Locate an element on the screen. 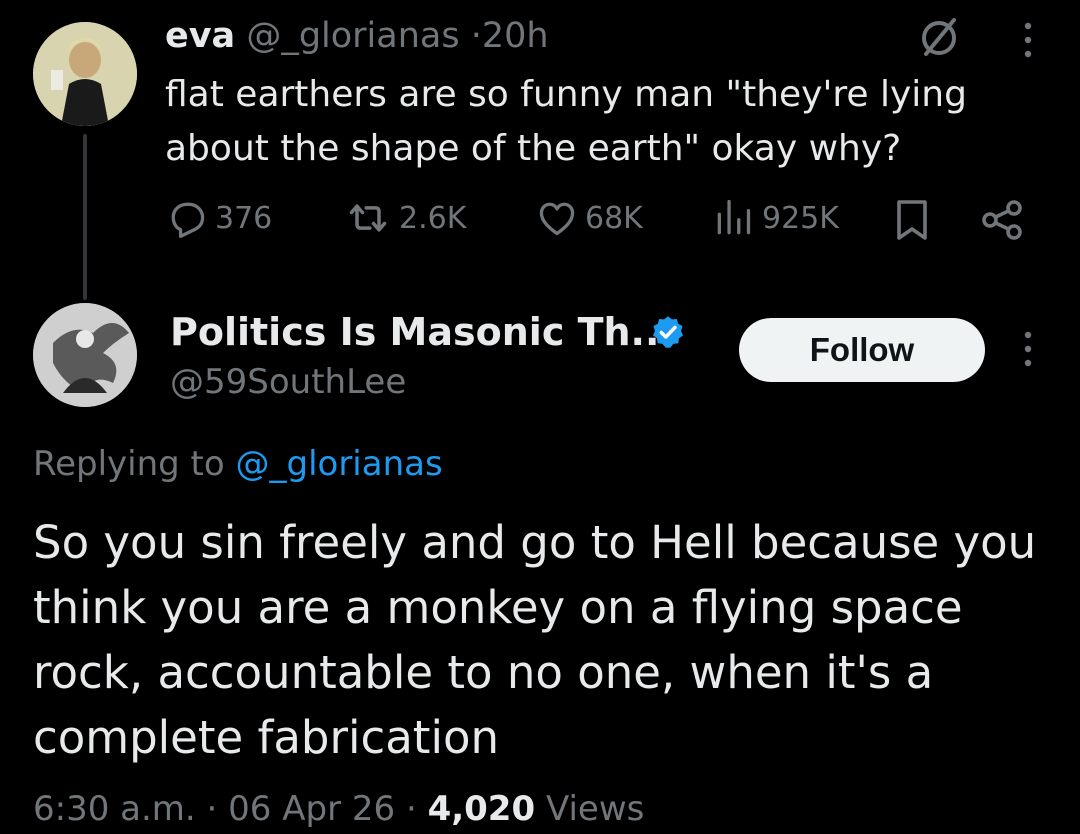  date: 06 Apr 26 is located at coordinates (311, 809).